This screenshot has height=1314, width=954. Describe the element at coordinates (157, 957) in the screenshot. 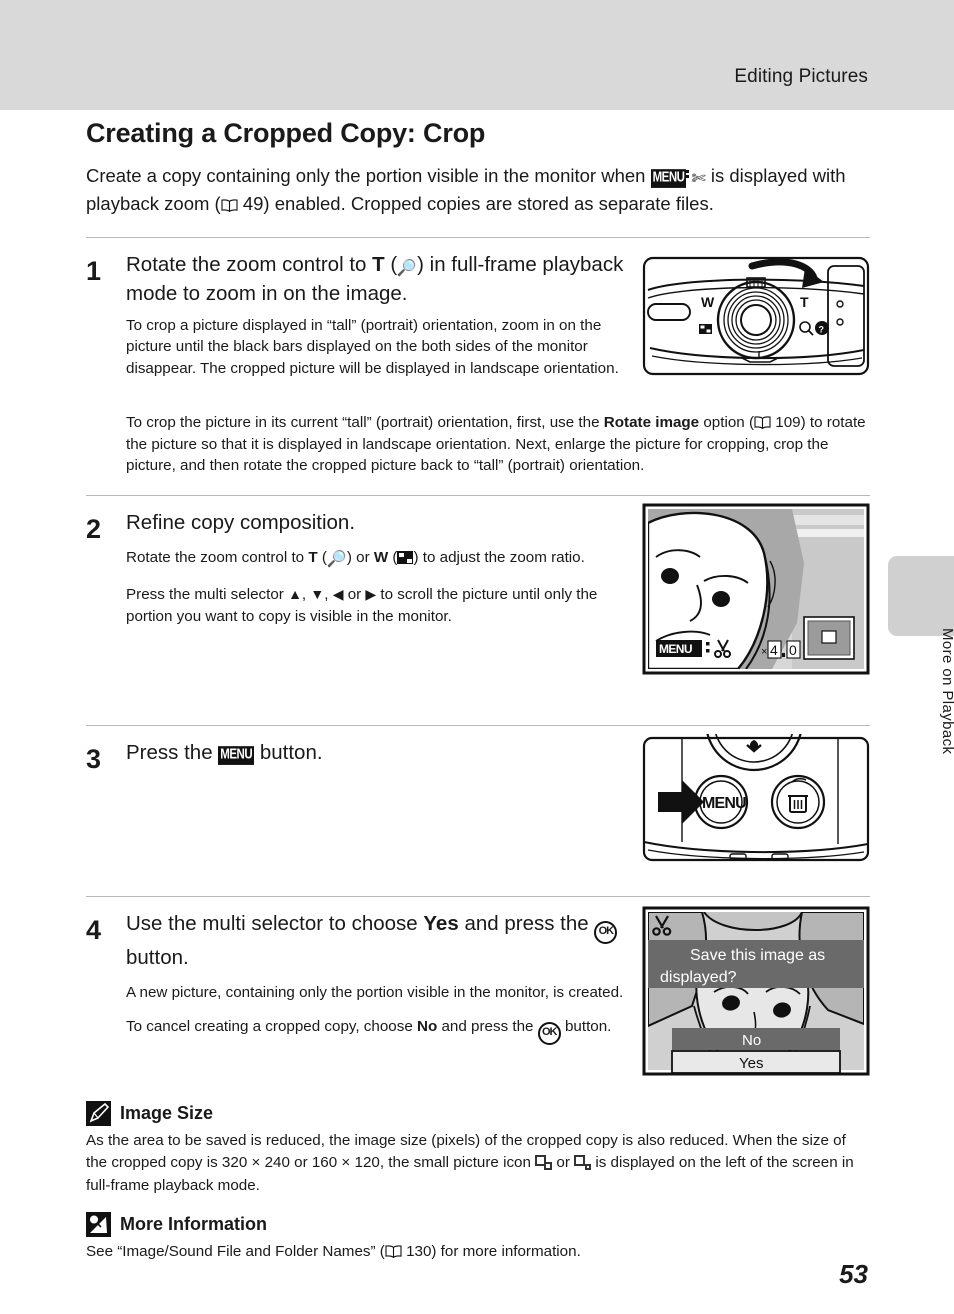

I see `step-4-title-c: button.` at that location.